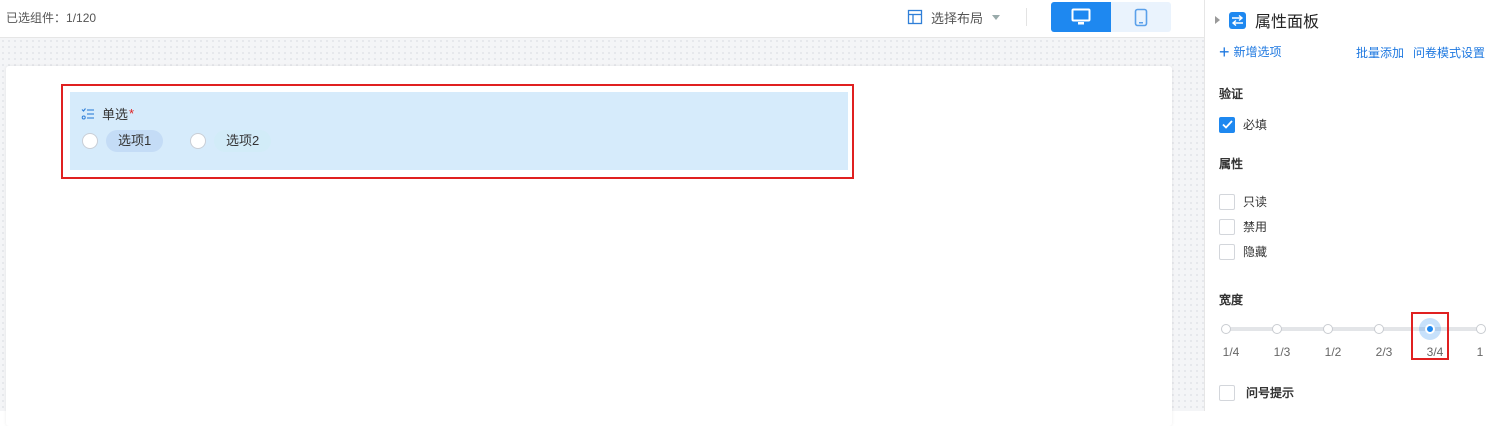  I want to click on question-hint-label: 问号提示, so click(1270, 393).